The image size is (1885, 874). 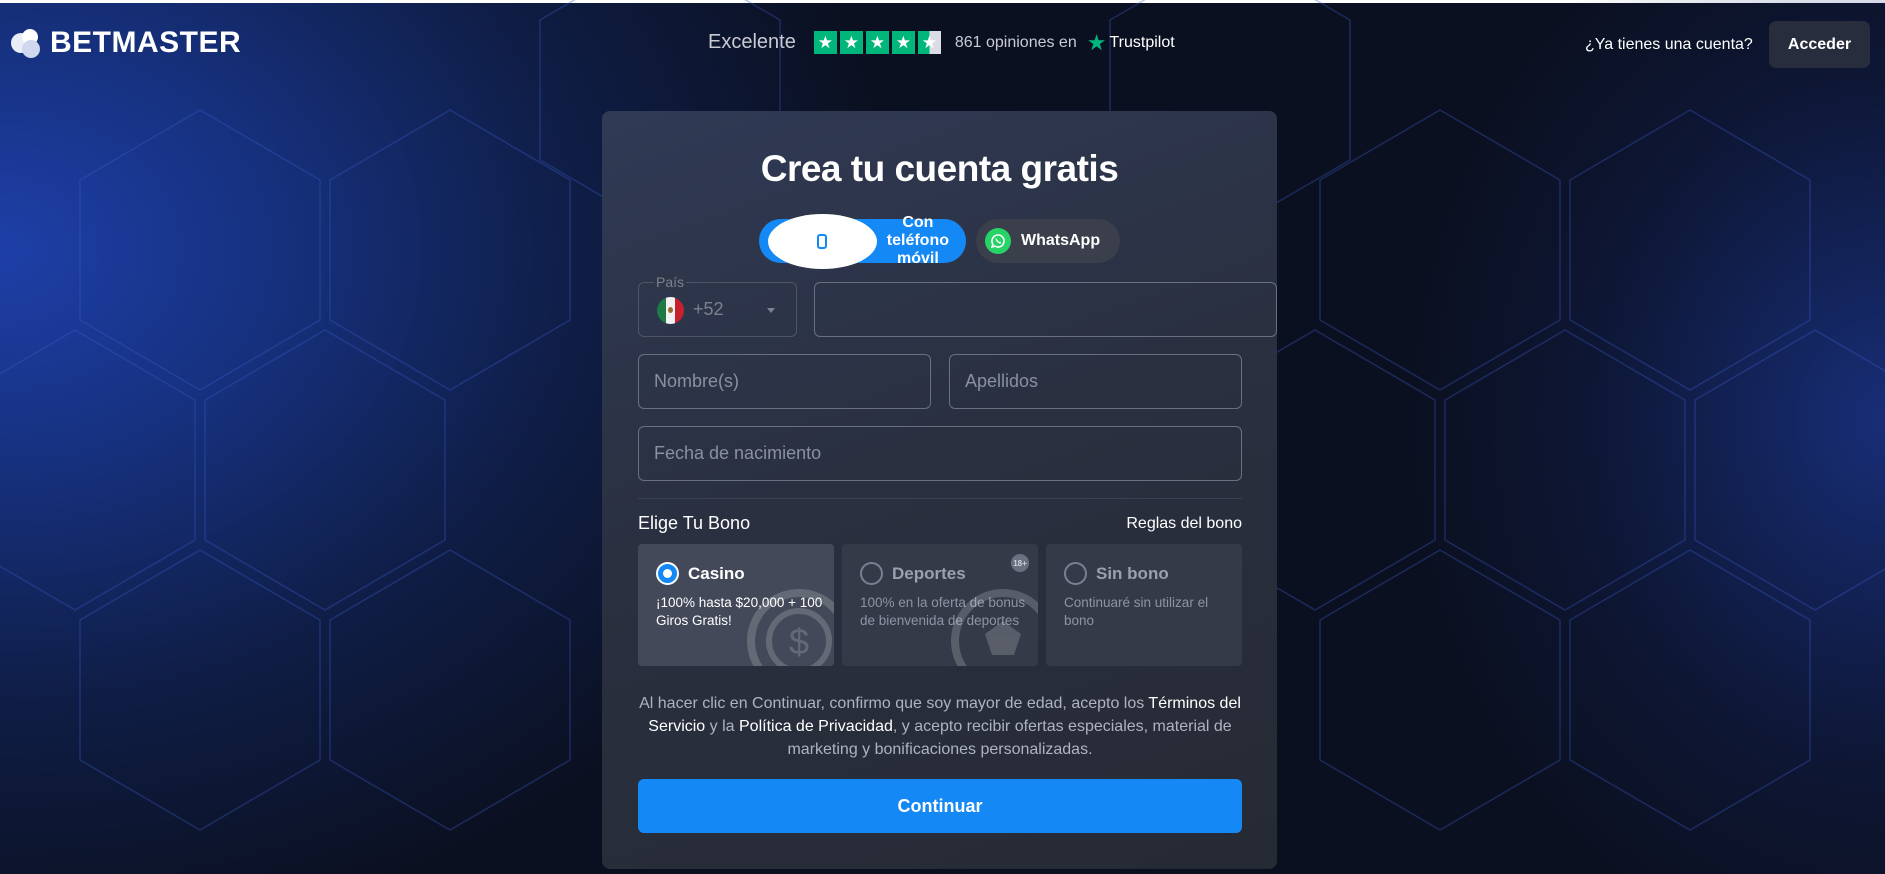 I want to click on age-restriction-badge: 18+, so click(x=1020, y=563).